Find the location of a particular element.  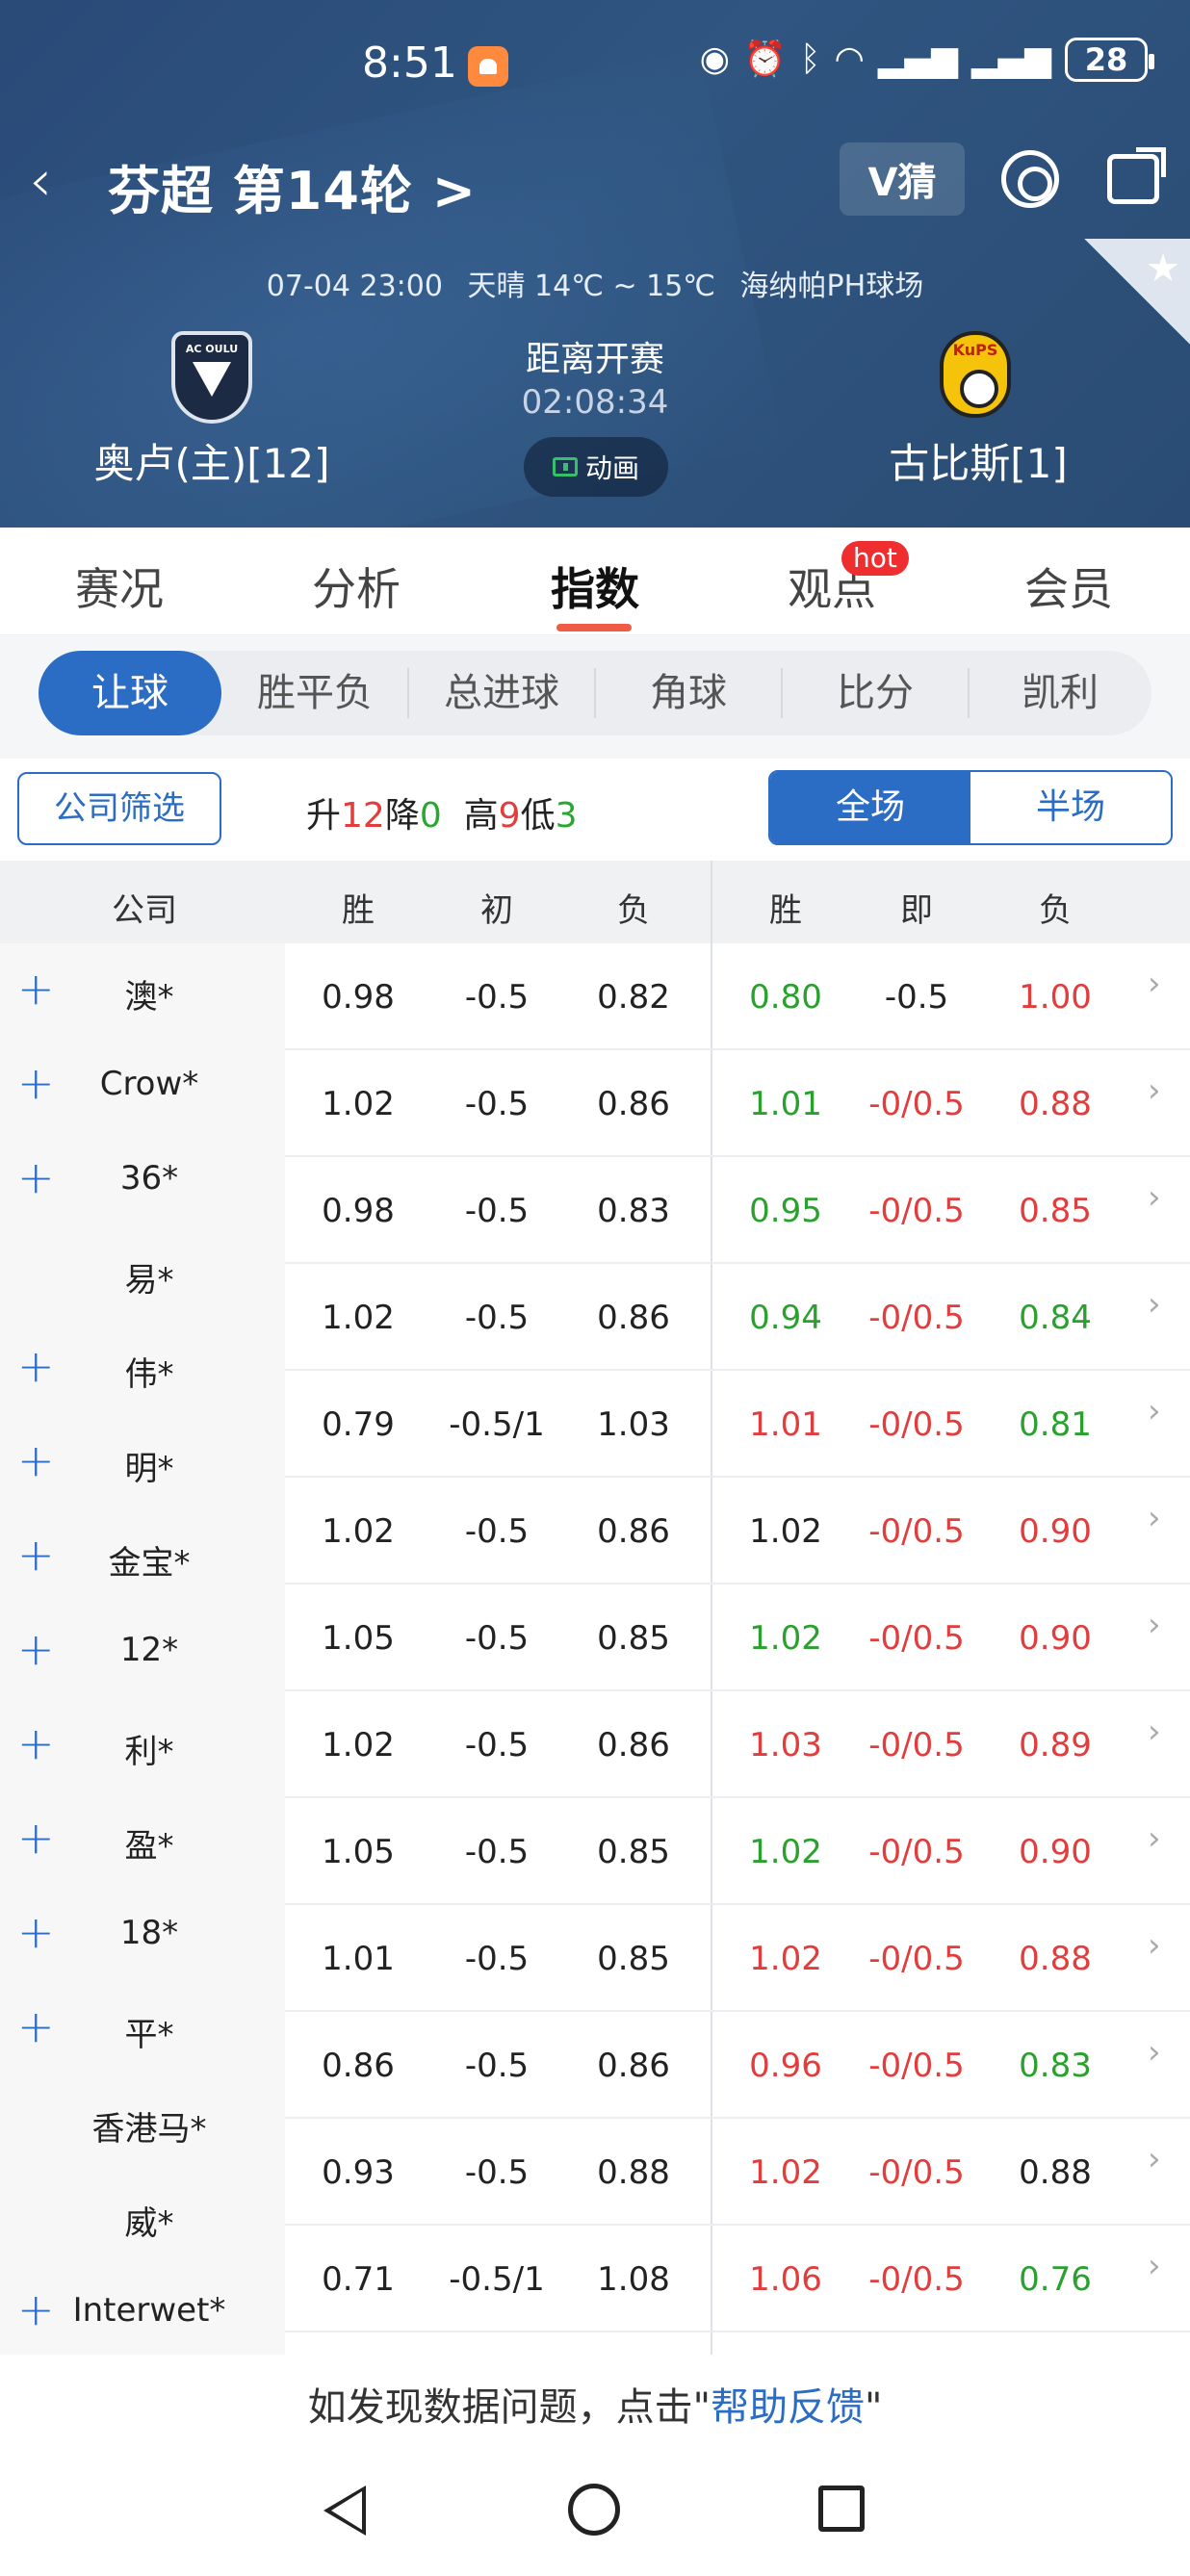

company-row: + 澳* is located at coordinates (143, 1003).